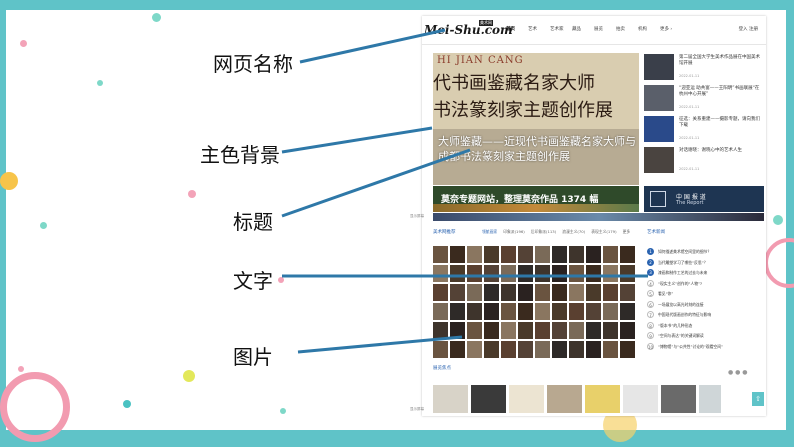 This screenshot has height=447, width=794. I want to click on pointer-line-image, so click(380, 344).